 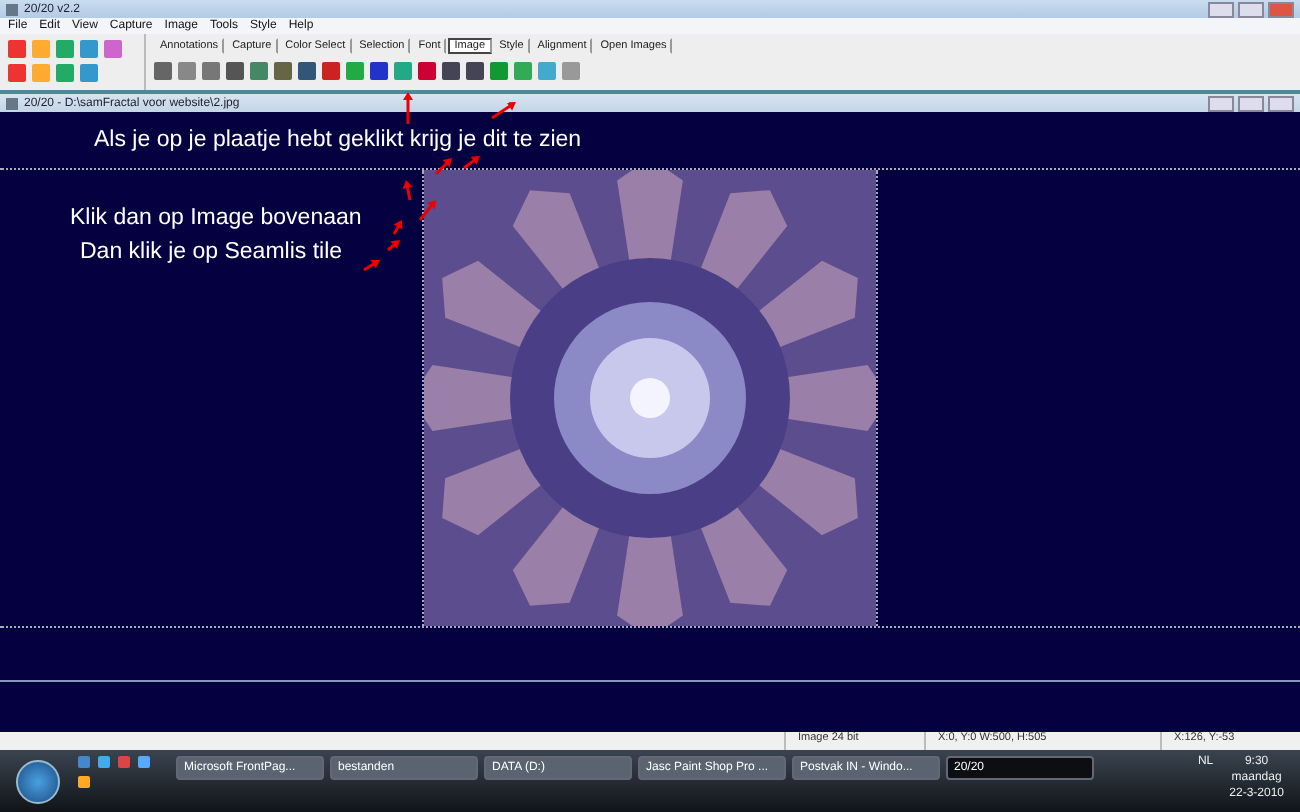 What do you see at coordinates (210, 252) in the screenshot?
I see `instruction-text: Dan klik je op Seamlis tile` at bounding box center [210, 252].